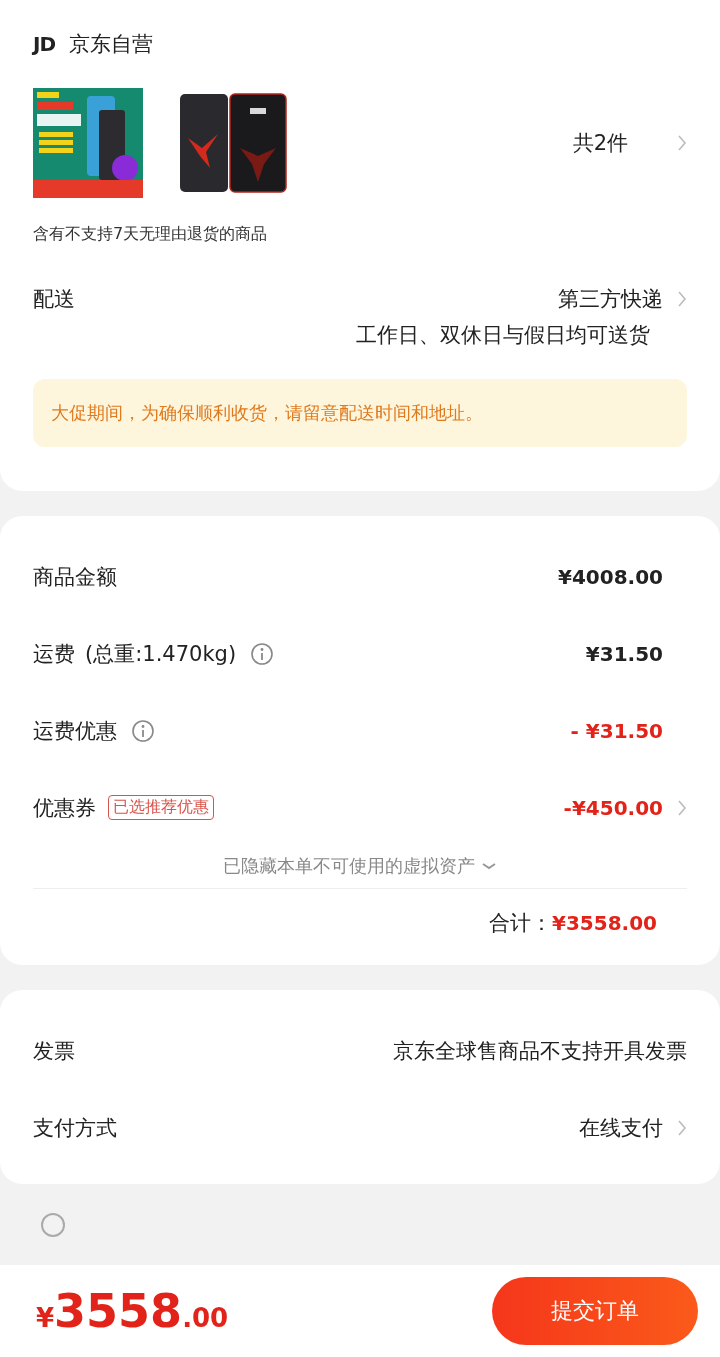 This screenshot has height=1357, width=720. Describe the element at coordinates (151, 234) in the screenshot. I see `return-policy-note: 含有不支持7天无理由退货的商品` at that location.